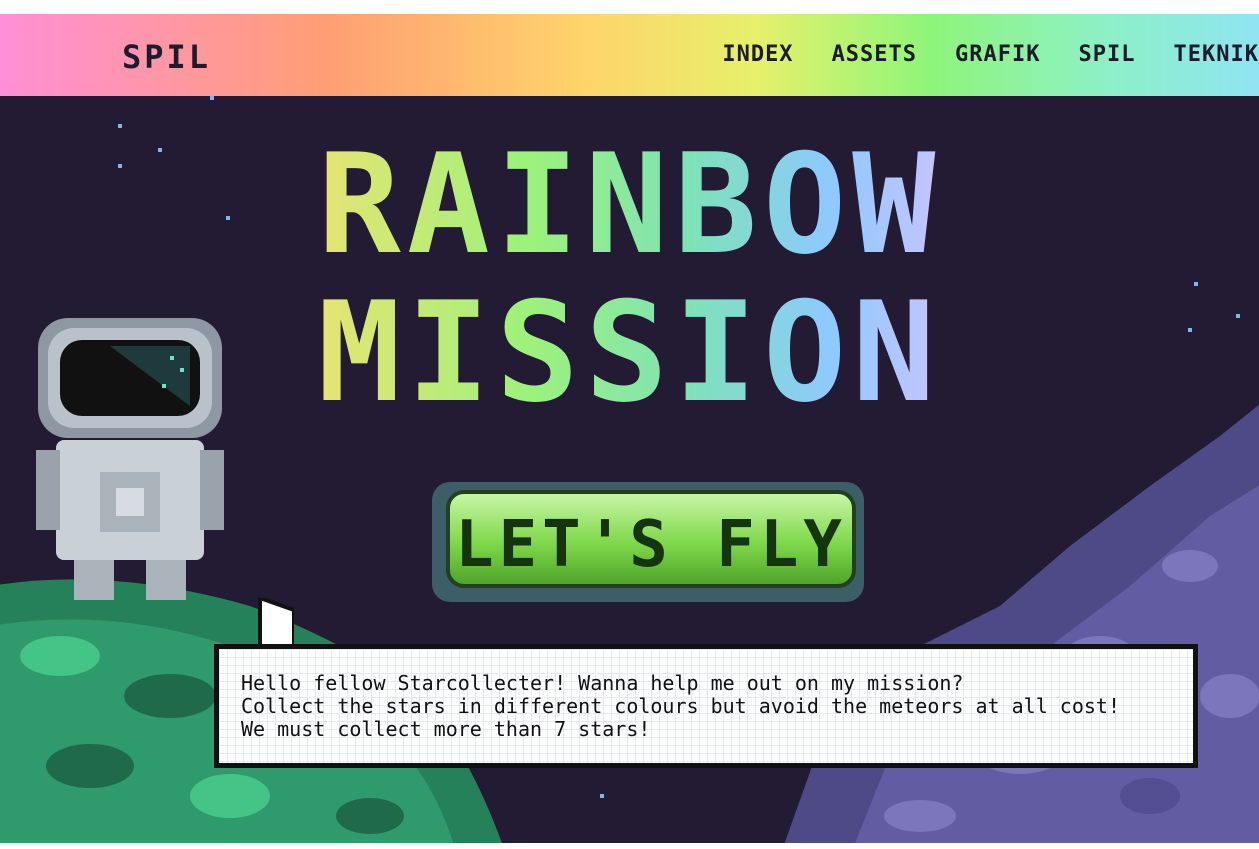 The height and width of the screenshot is (849, 1259). Describe the element at coordinates (166, 57) in the screenshot. I see `brand-logo: SPIL` at that location.